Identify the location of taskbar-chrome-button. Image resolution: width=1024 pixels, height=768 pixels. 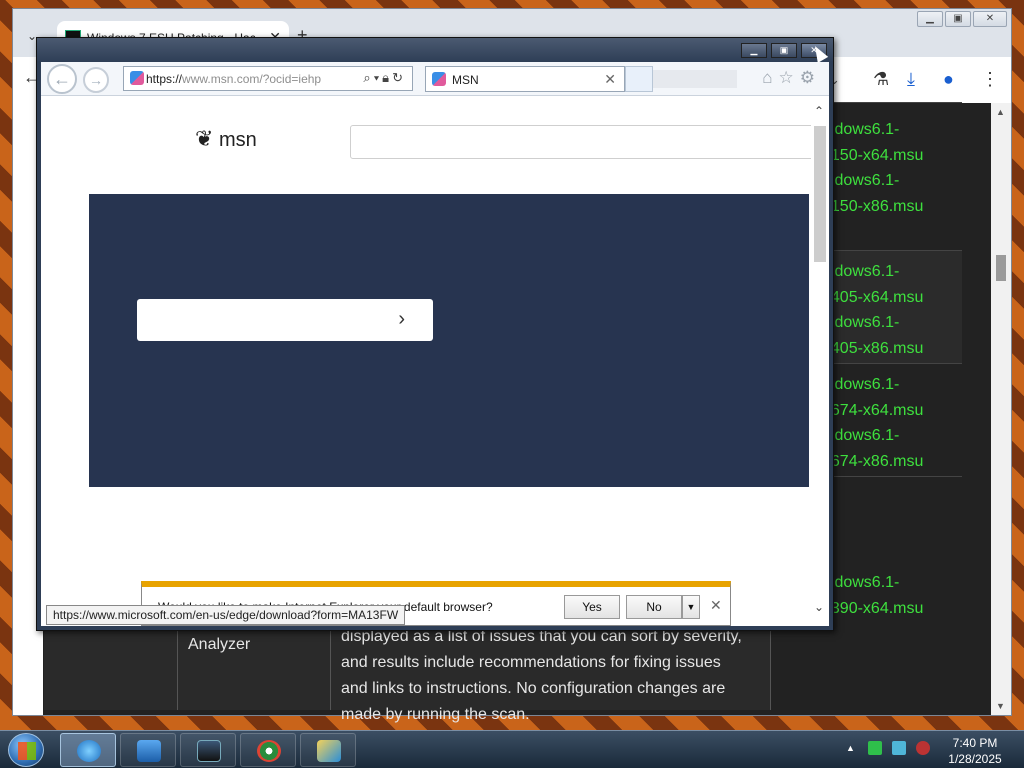
(268, 750).